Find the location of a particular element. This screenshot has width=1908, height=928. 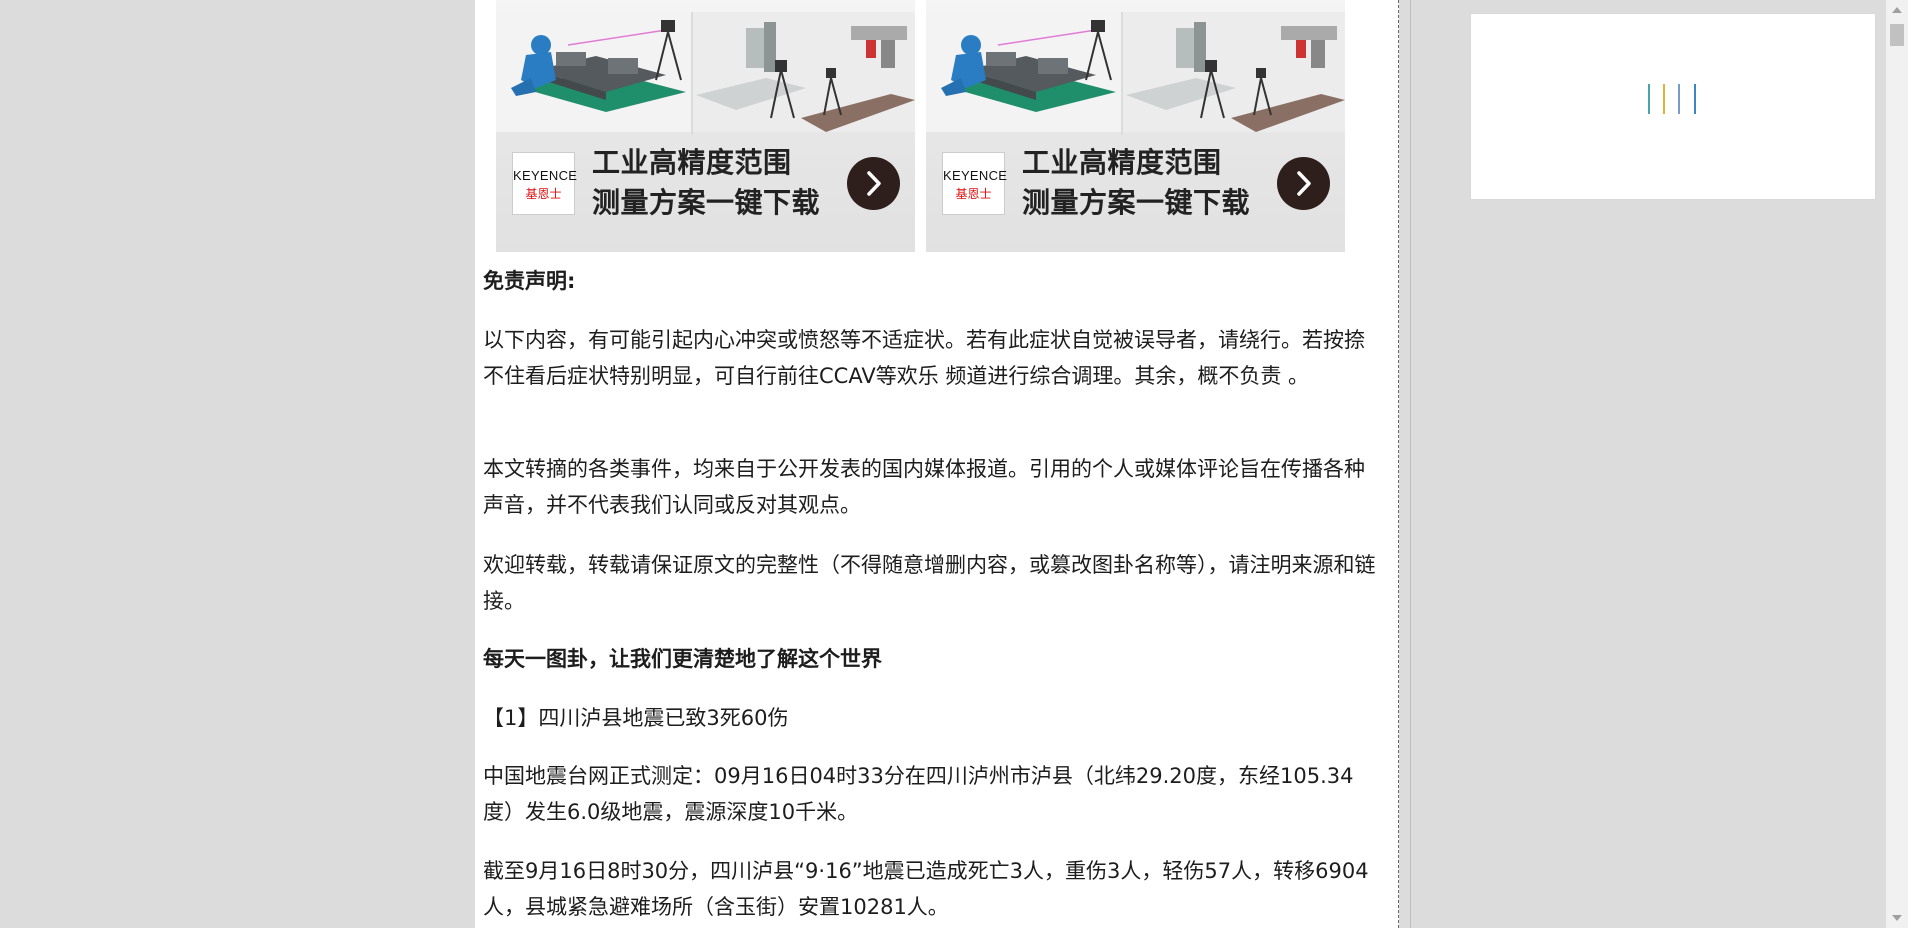

keyence-ad-1: KEYENCE 基恩士 工业高精度范围 测量方案一键下载 is located at coordinates (705, 126).